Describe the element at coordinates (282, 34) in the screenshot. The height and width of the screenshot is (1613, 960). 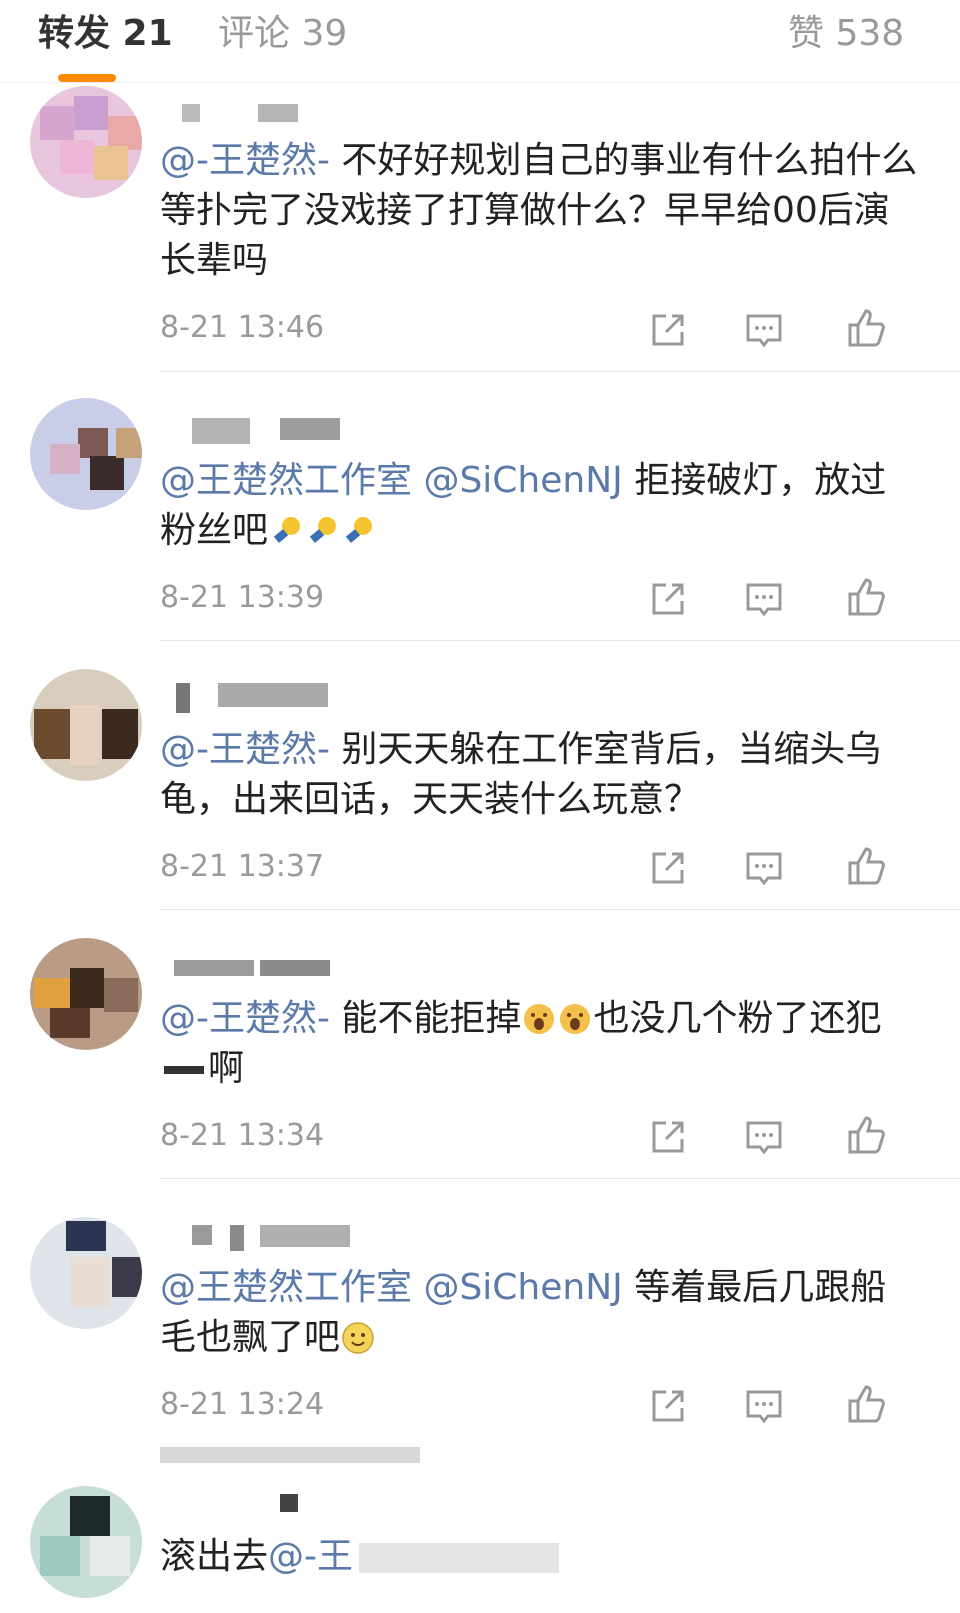
I see `tab-comment: 评论 39` at that location.